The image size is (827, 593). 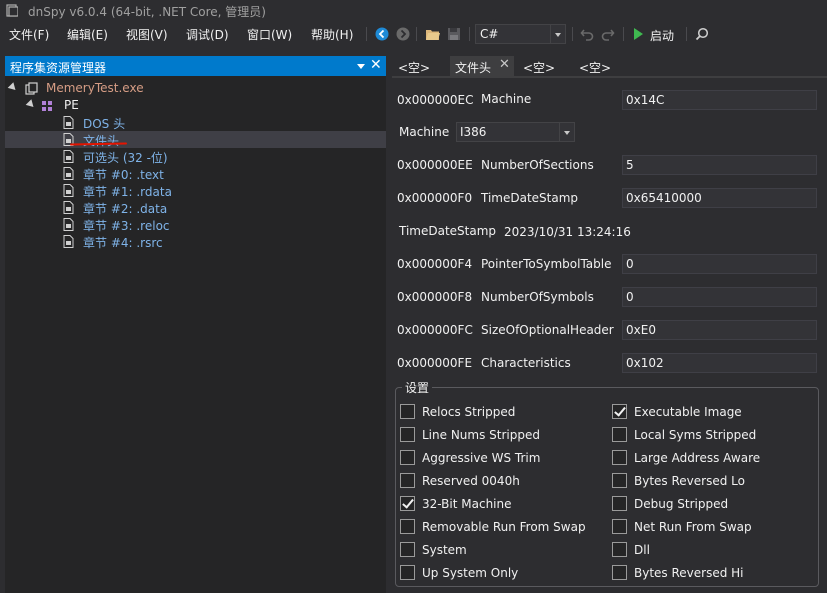 I want to click on machine-select-value: I386, so click(x=473, y=132).